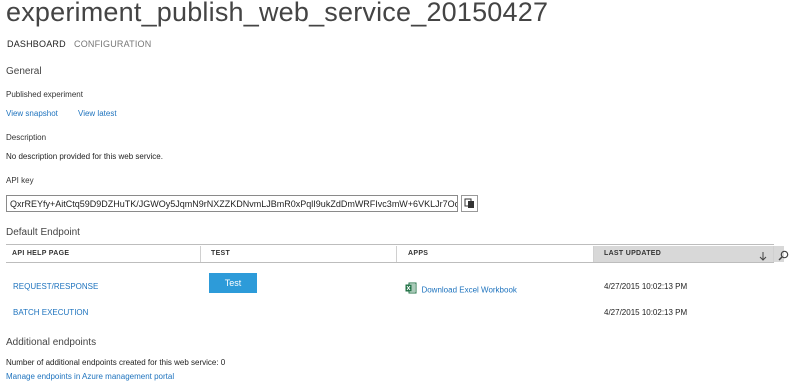  Describe the element at coordinates (390, 244) in the screenshot. I see `table-top-divider` at that location.